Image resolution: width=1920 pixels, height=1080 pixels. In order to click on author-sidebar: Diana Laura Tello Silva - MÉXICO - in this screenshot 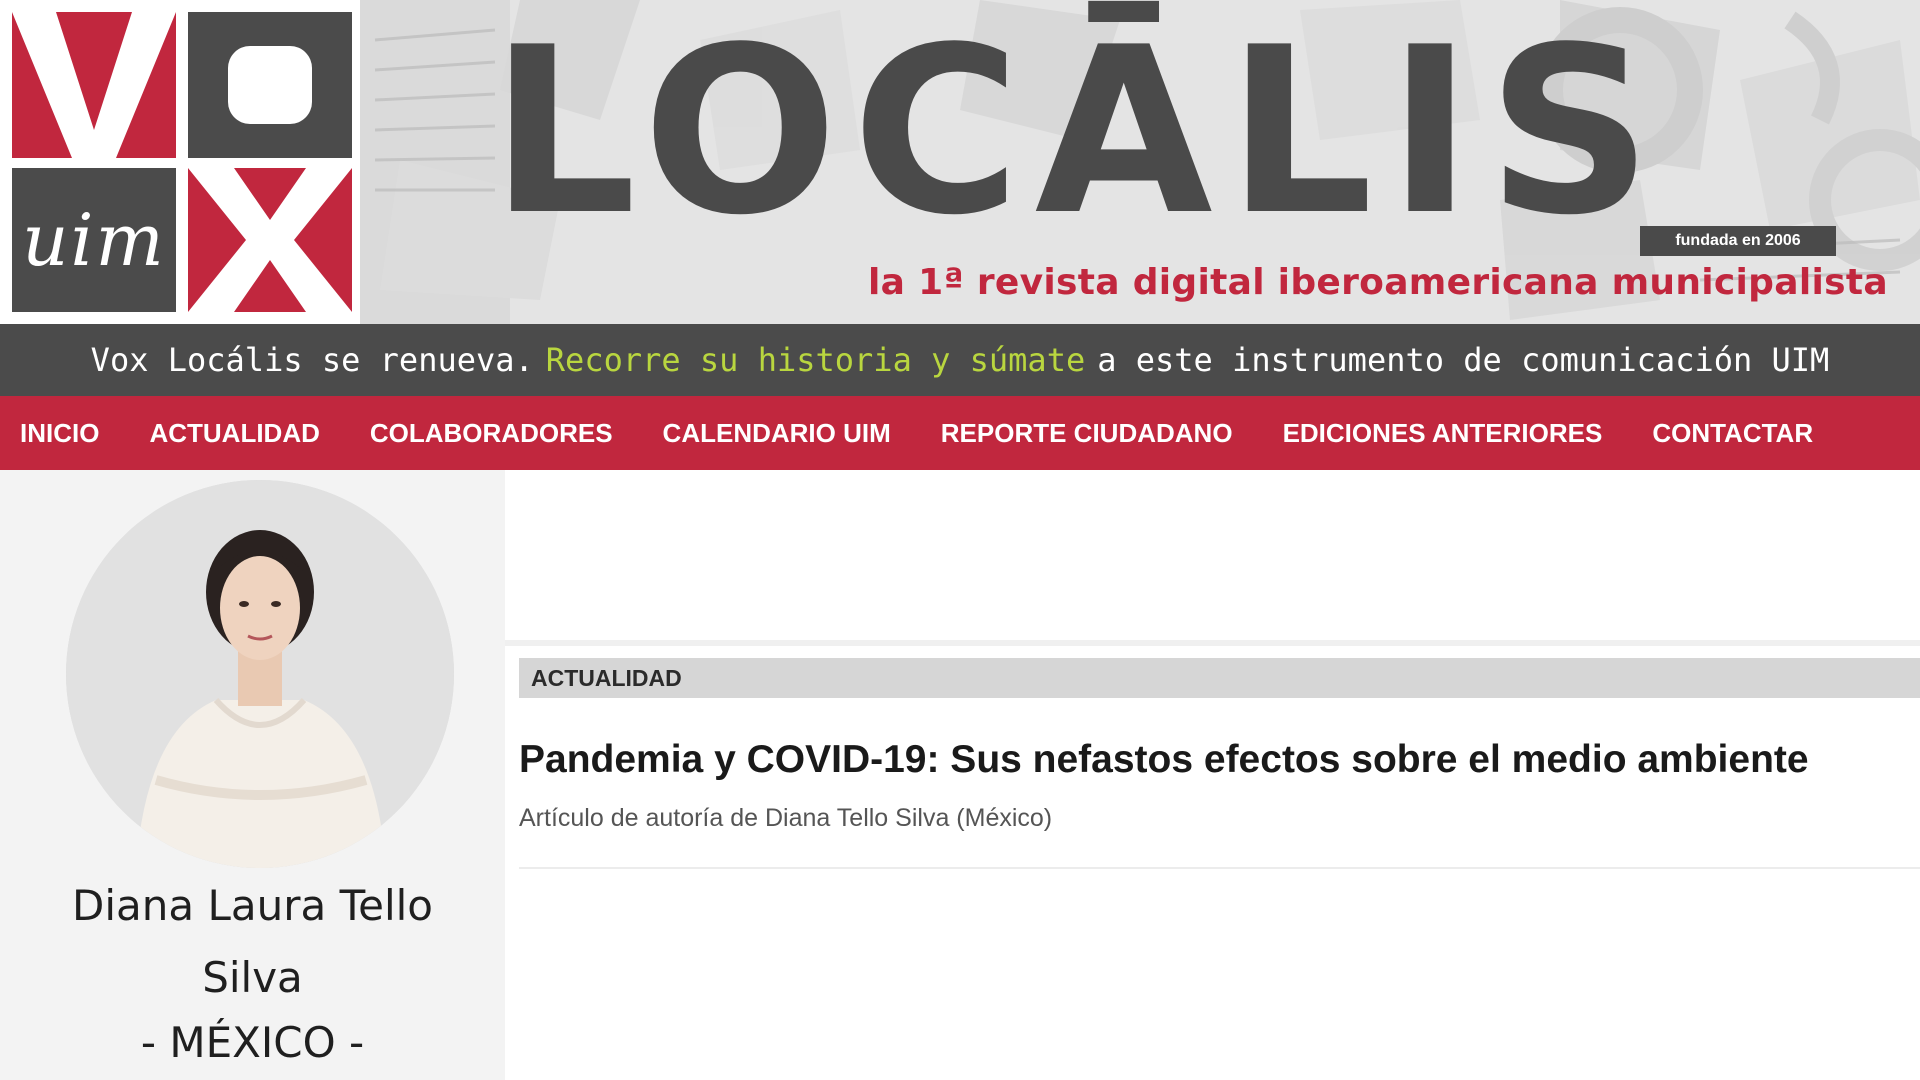, I will do `click(252, 775)`.